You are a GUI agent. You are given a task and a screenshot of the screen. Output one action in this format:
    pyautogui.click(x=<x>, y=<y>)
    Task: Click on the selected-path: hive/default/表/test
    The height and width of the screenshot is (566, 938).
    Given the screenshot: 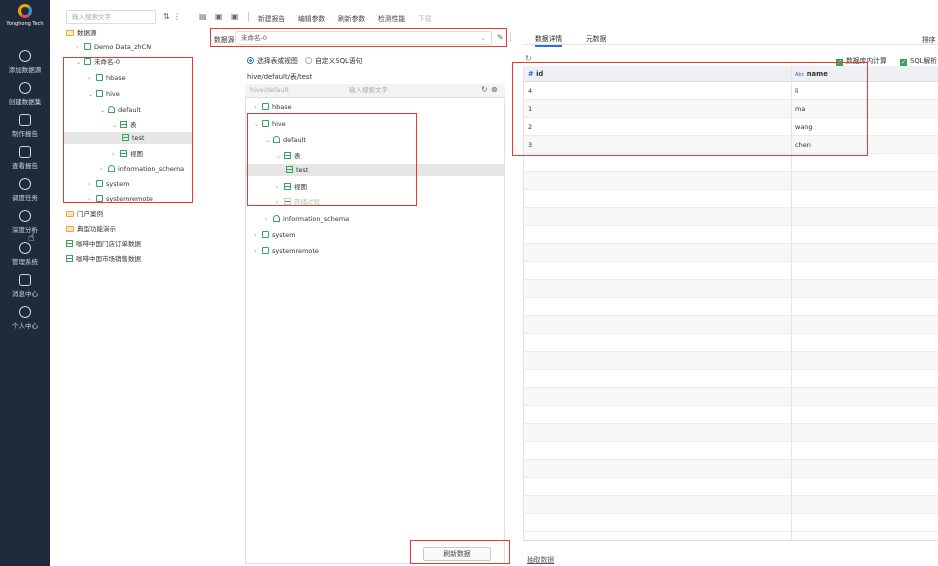 What is the action you would take?
    pyautogui.click(x=280, y=77)
    